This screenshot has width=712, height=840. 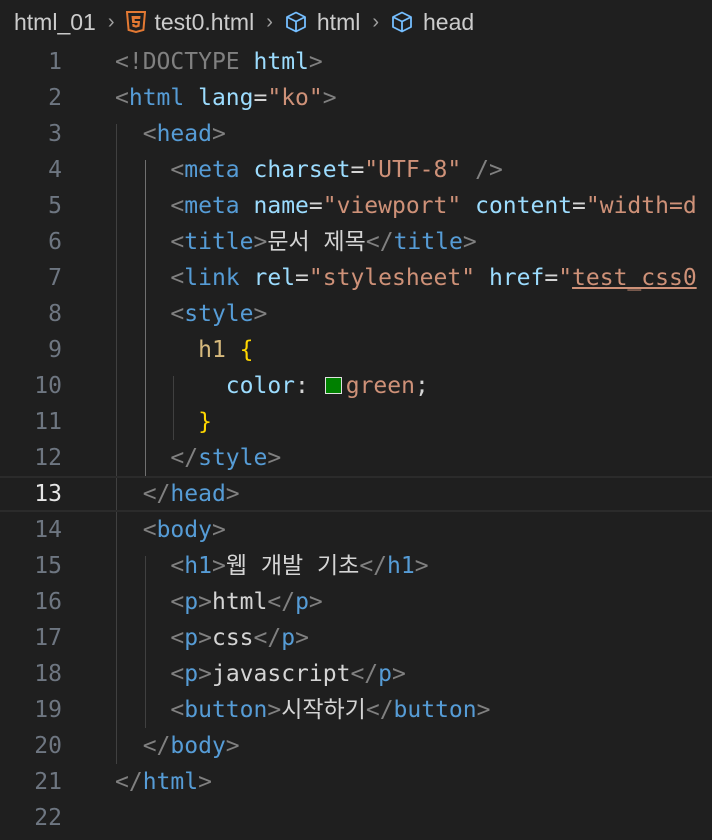 What do you see at coordinates (226, 710) in the screenshot?
I see `code-token: button` at bounding box center [226, 710].